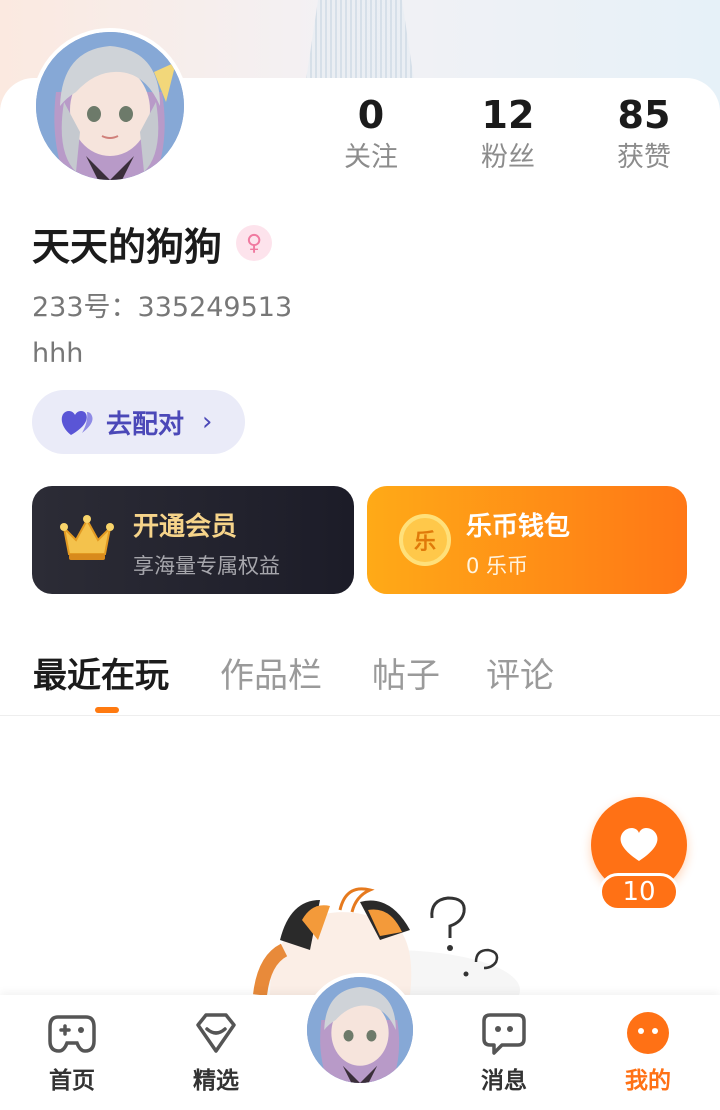 Image resolution: width=720 pixels, height=1110 pixels. What do you see at coordinates (77, 423) in the screenshot?
I see `double-heart-icon` at bounding box center [77, 423].